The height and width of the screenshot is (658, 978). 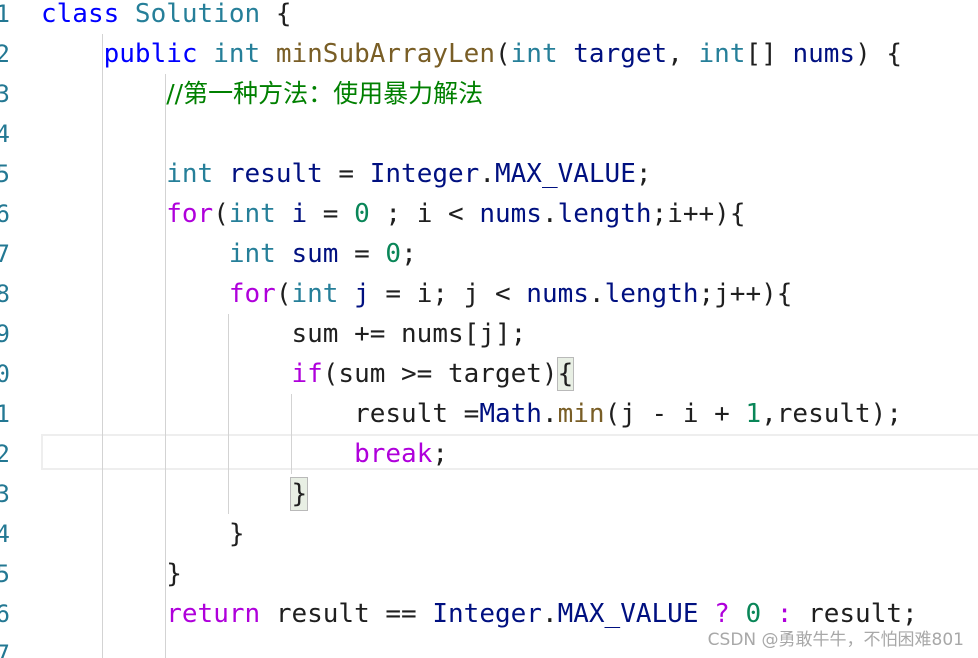 What do you see at coordinates (471, 414) in the screenshot?
I see `code-line: result =Math.min(j - i + 1,result);` at bounding box center [471, 414].